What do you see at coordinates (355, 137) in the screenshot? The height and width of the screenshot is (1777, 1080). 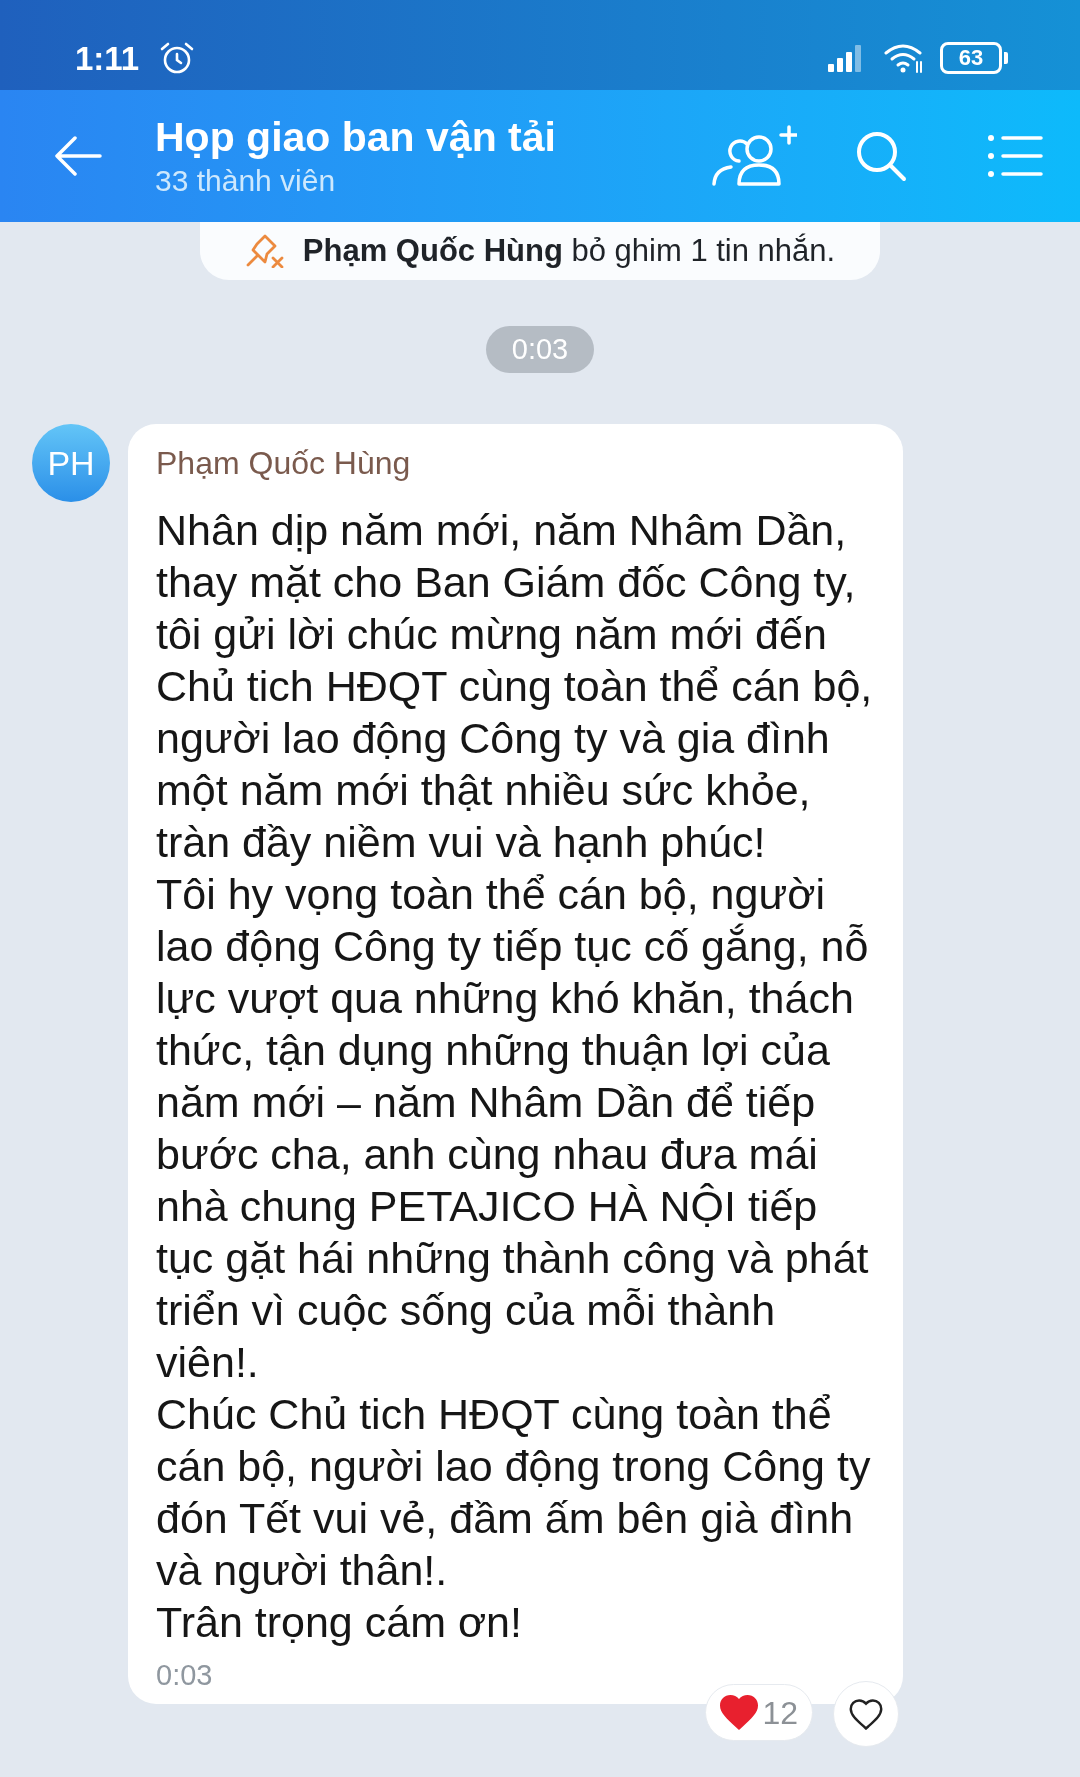 I see `chat-title: Họp giao ban vận tải` at bounding box center [355, 137].